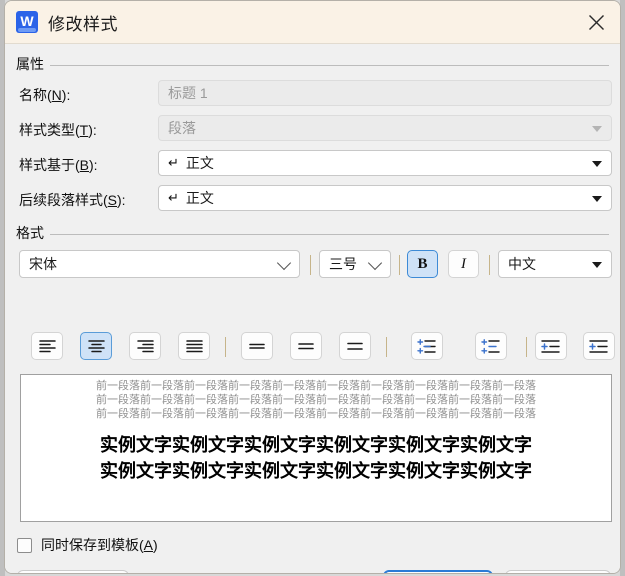 This screenshot has width=625, height=576. I want to click on italic-button: I, so click(463, 264).